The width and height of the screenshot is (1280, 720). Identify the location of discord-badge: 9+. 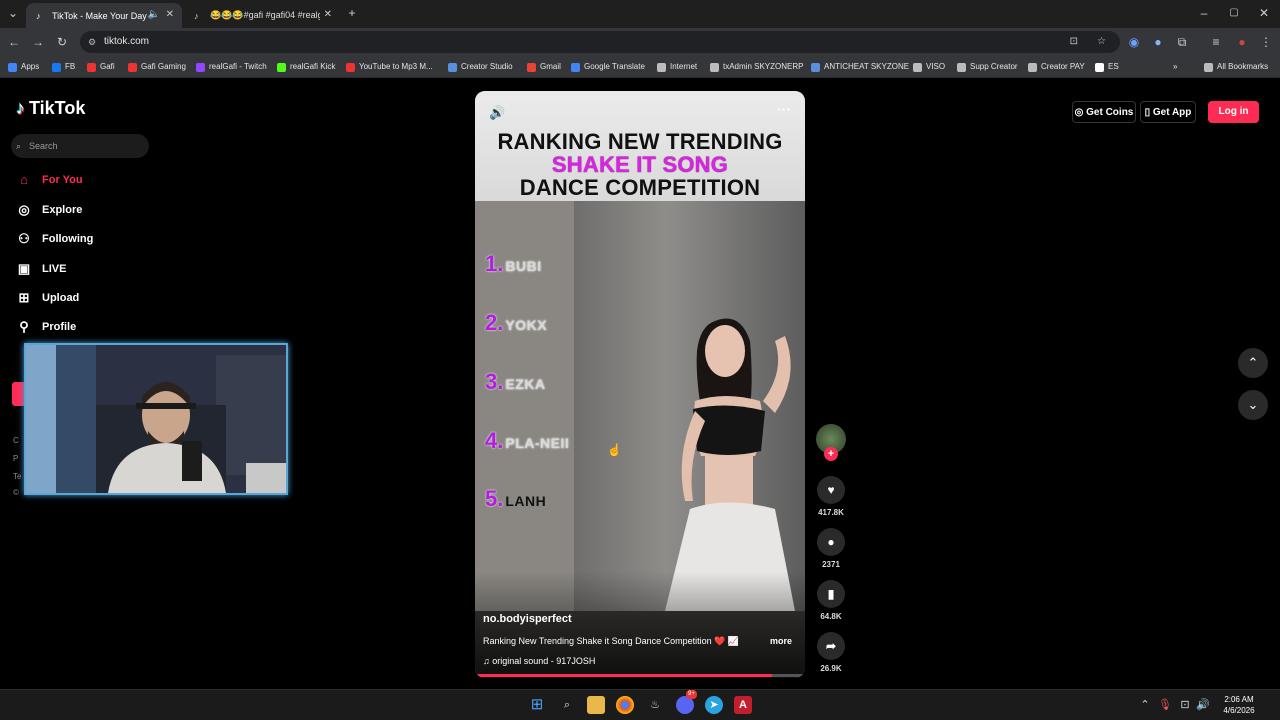
(691, 694).